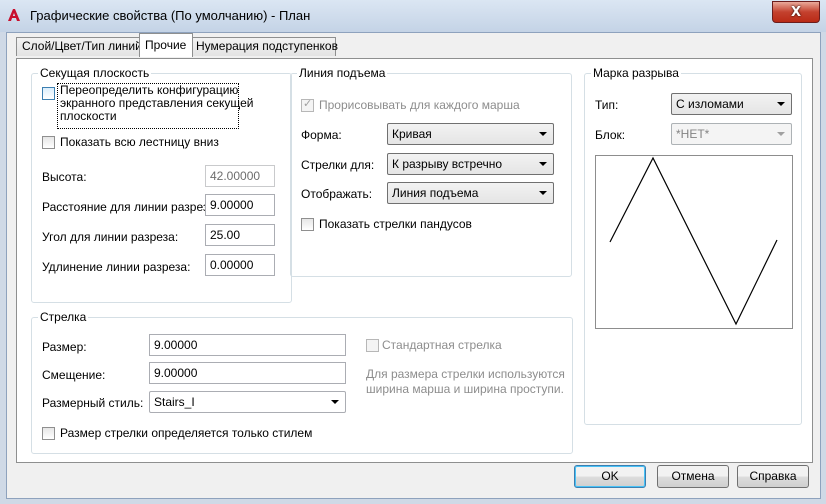 The width and height of the screenshot is (826, 504). I want to click on display-value: Линия подъема, so click(435, 193).